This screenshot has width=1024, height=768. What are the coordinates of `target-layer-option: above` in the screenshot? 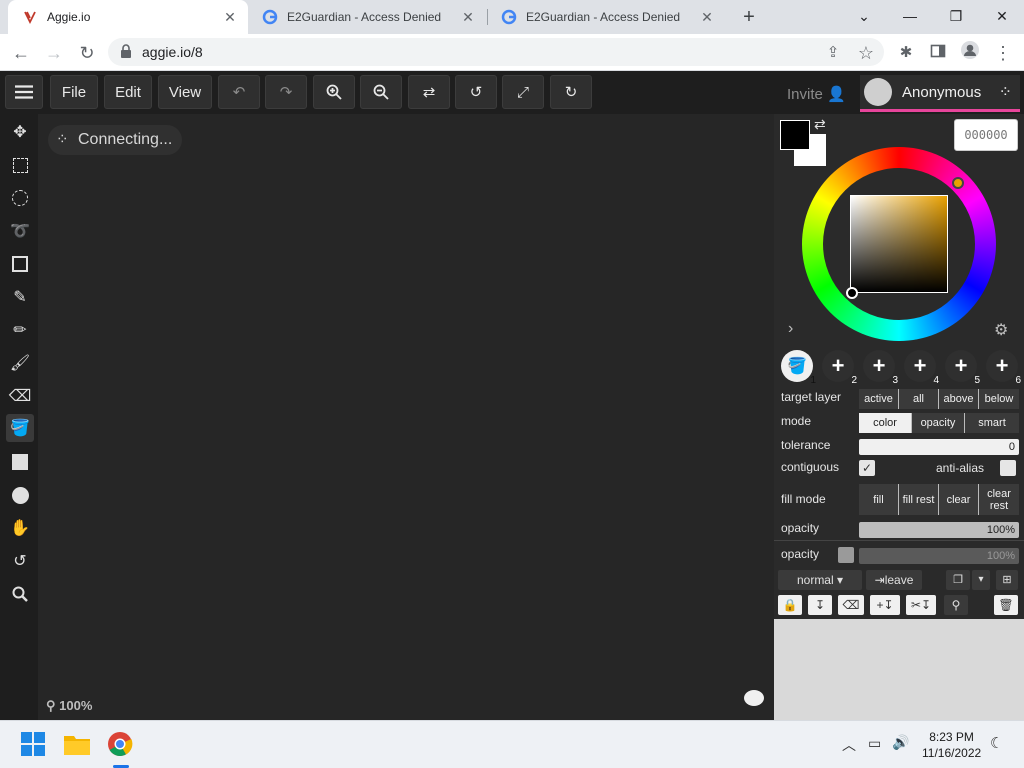 It's located at (959, 399).